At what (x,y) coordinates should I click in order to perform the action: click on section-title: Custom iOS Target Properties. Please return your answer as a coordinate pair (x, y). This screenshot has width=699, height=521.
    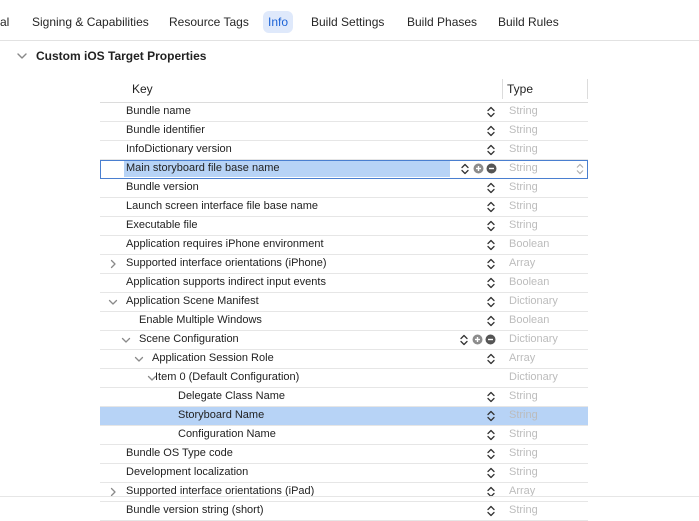
    Looking at the image, I should click on (121, 56).